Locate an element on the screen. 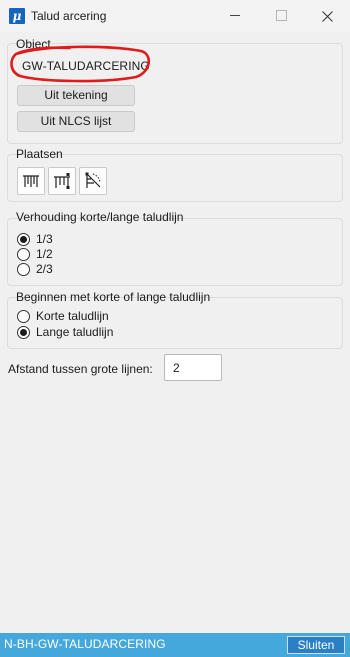  close-window-button is located at coordinates (327, 16).